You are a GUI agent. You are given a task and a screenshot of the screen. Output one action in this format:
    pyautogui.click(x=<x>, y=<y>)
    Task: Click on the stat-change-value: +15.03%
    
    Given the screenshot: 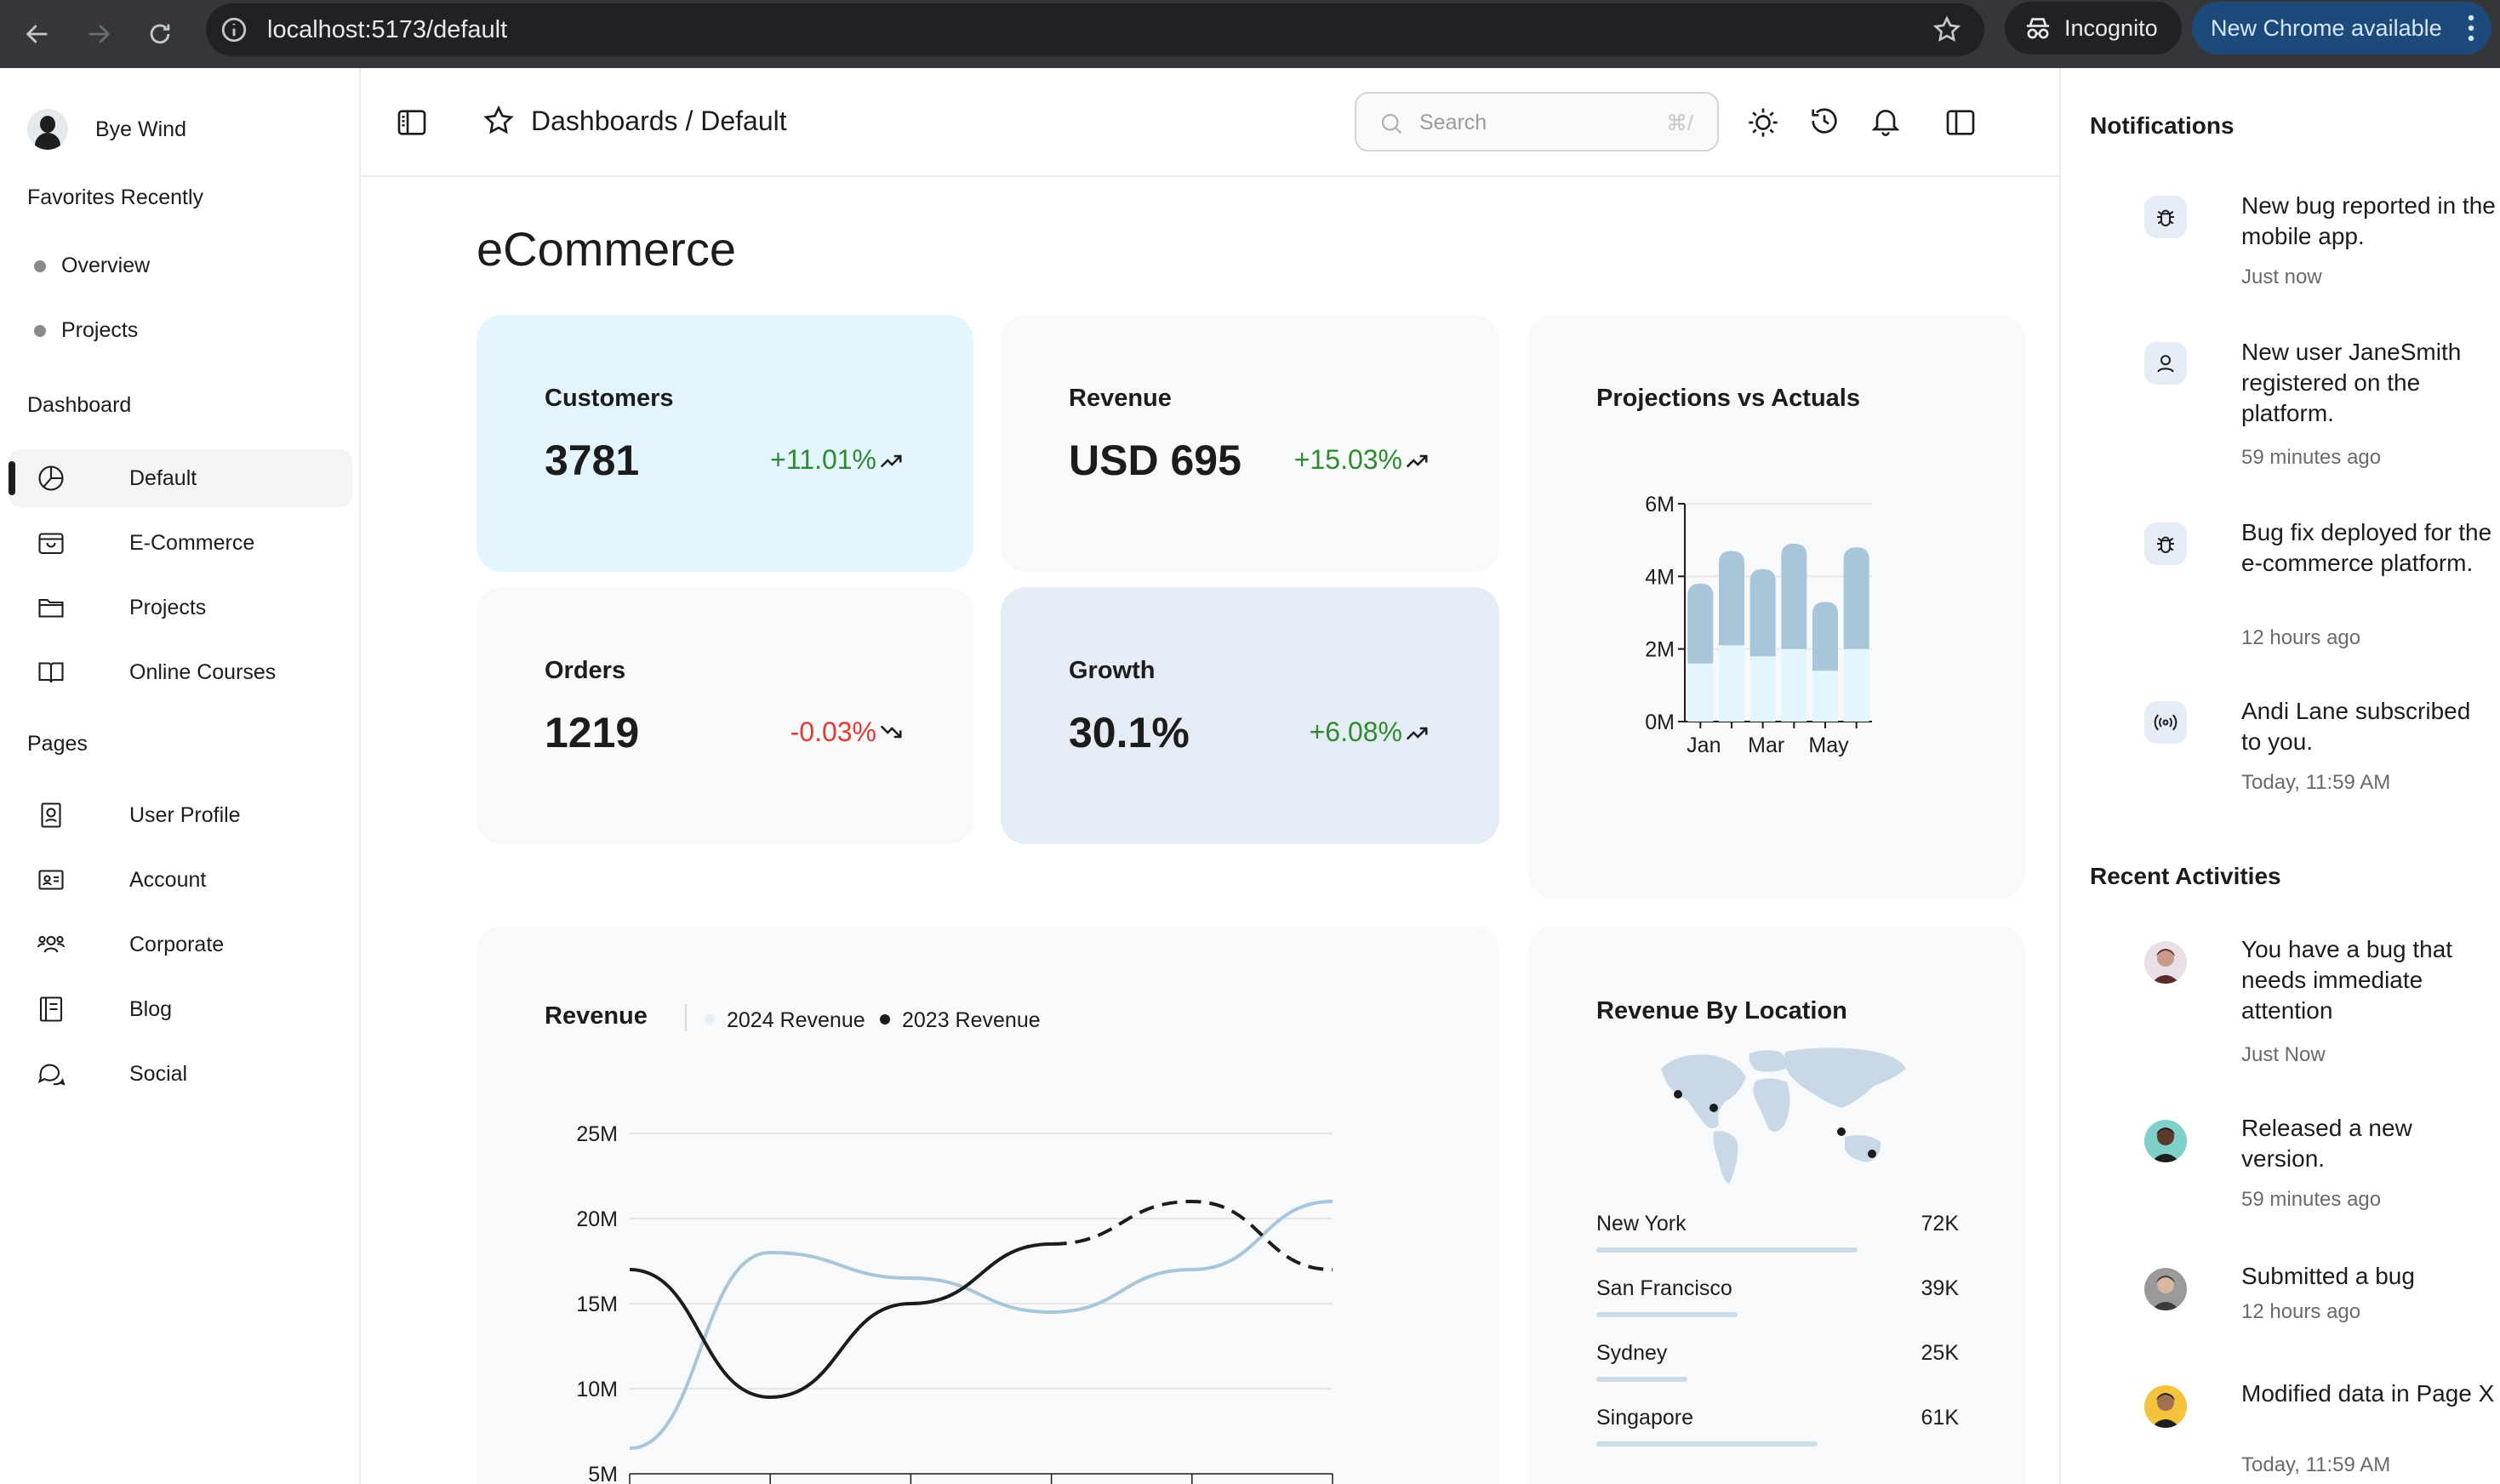 What is the action you would take?
    pyautogui.click(x=1347, y=459)
    